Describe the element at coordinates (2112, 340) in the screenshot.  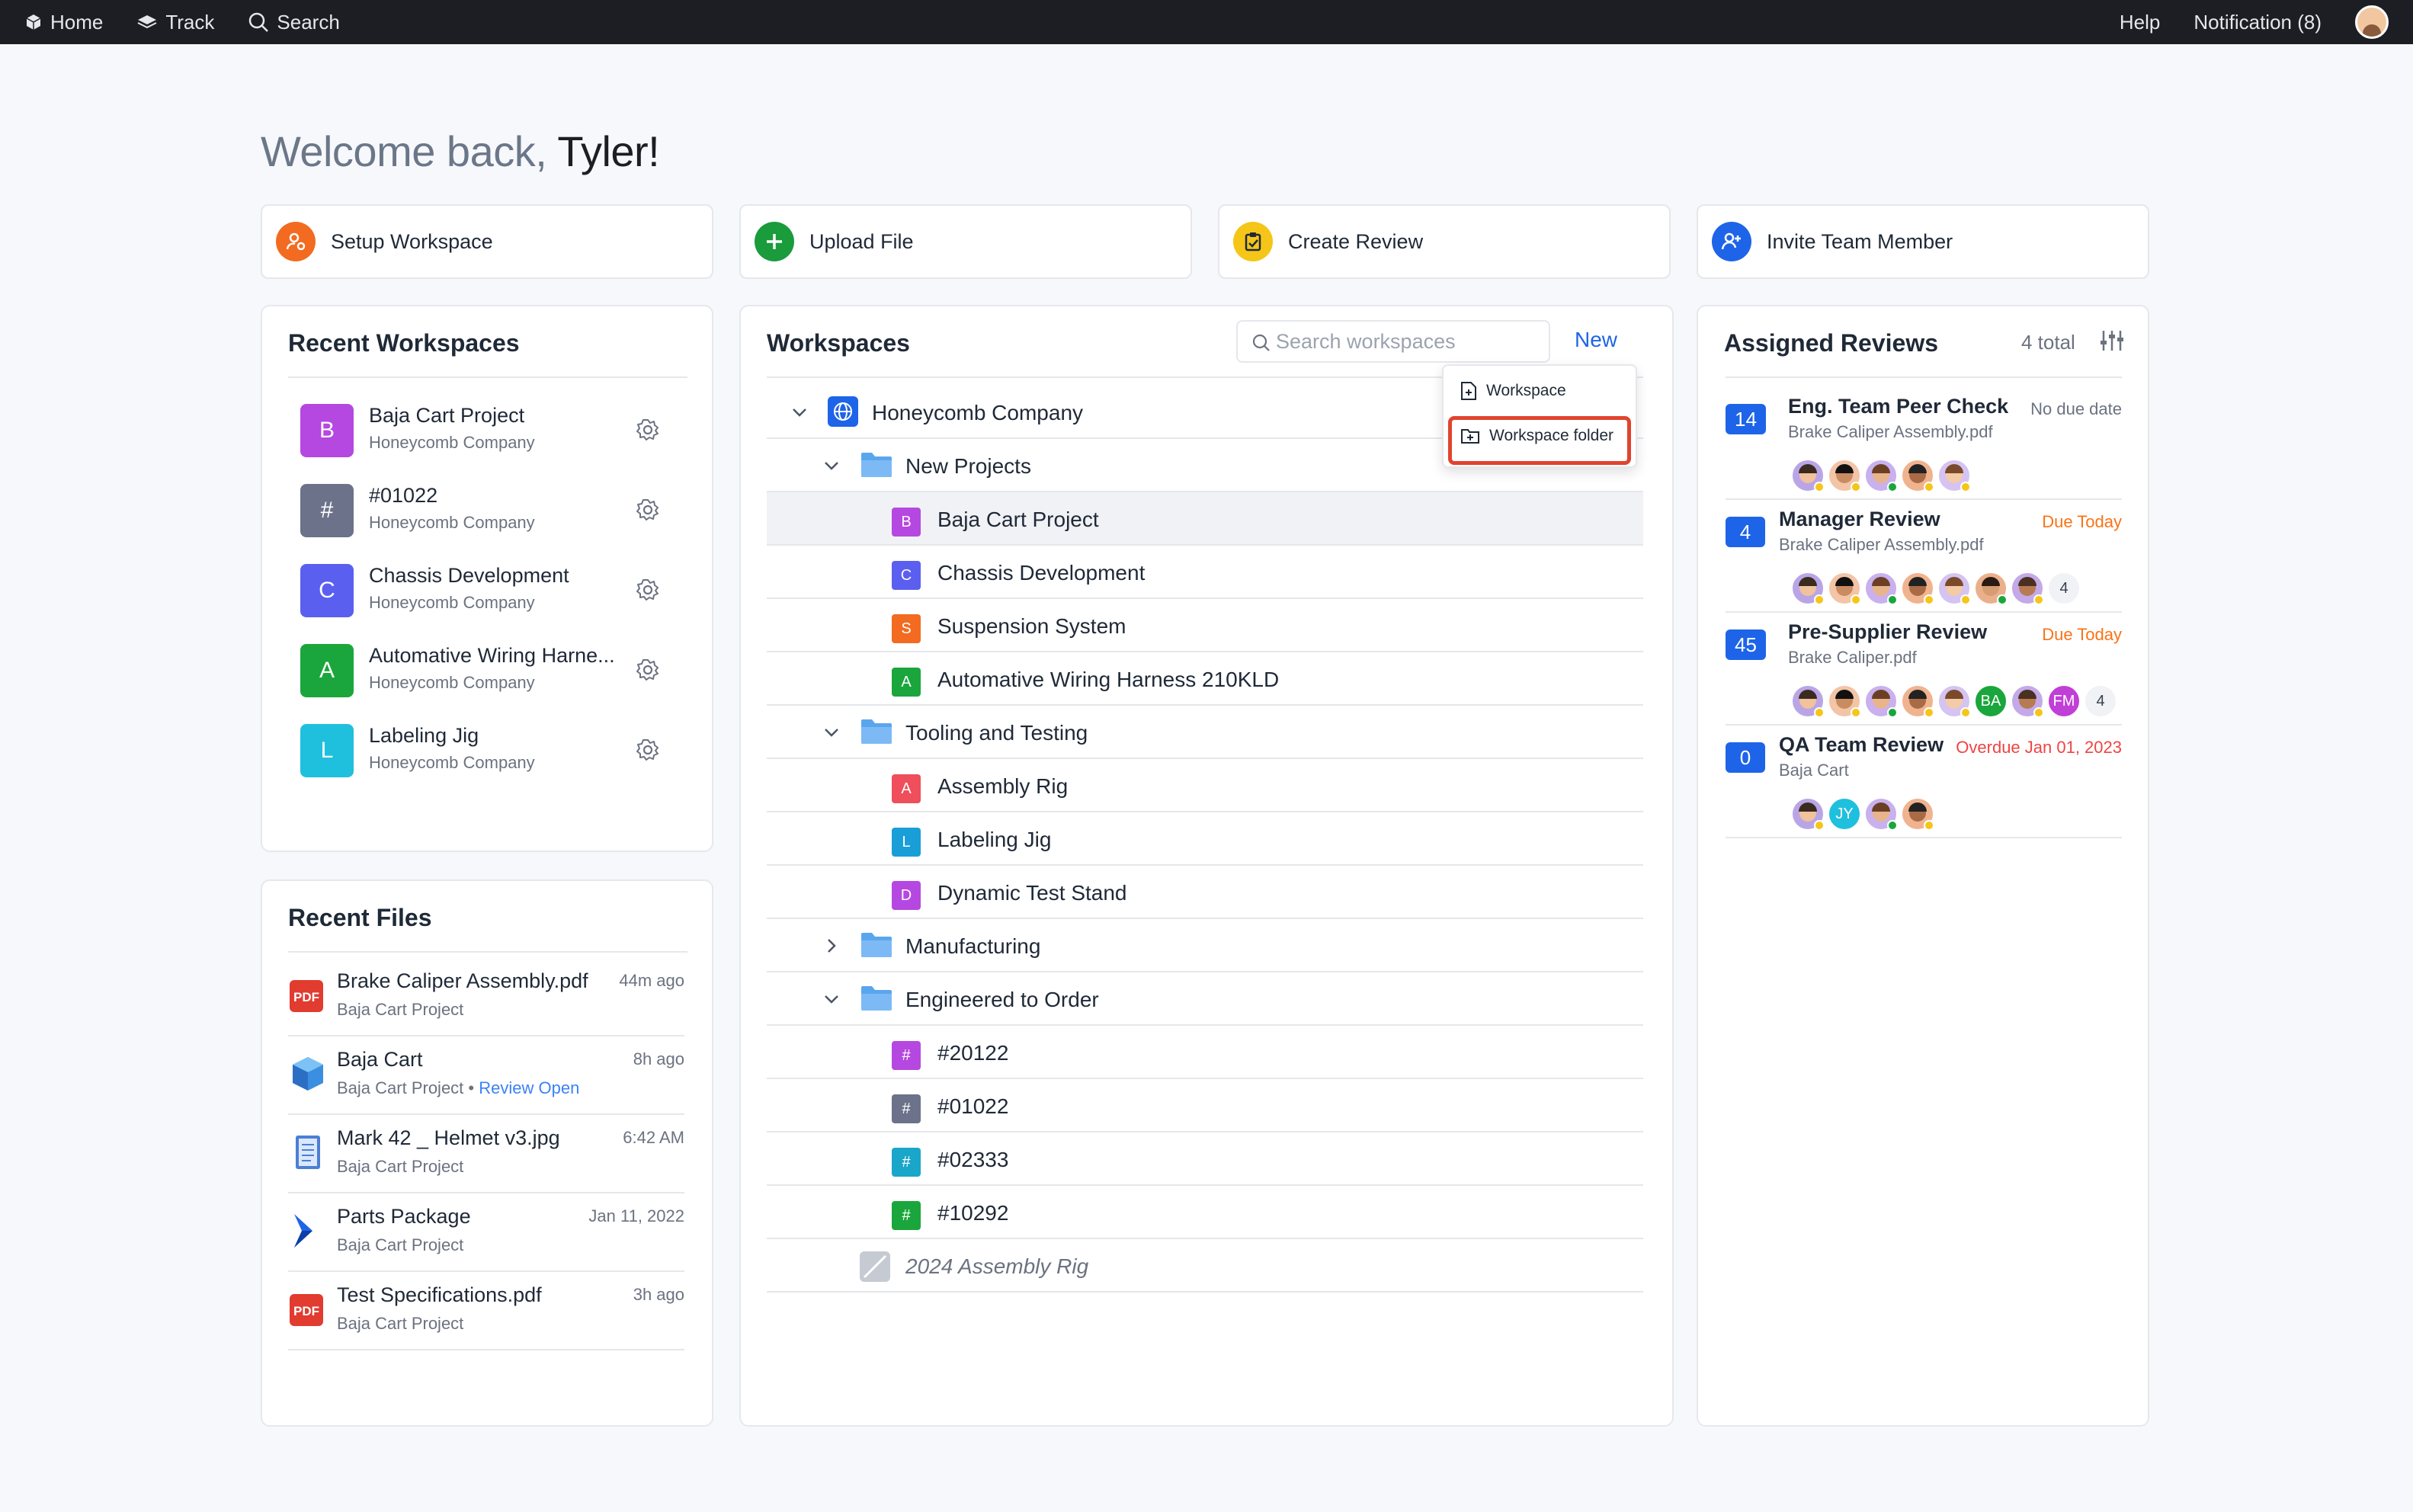
I see `filter-sliders-icon` at that location.